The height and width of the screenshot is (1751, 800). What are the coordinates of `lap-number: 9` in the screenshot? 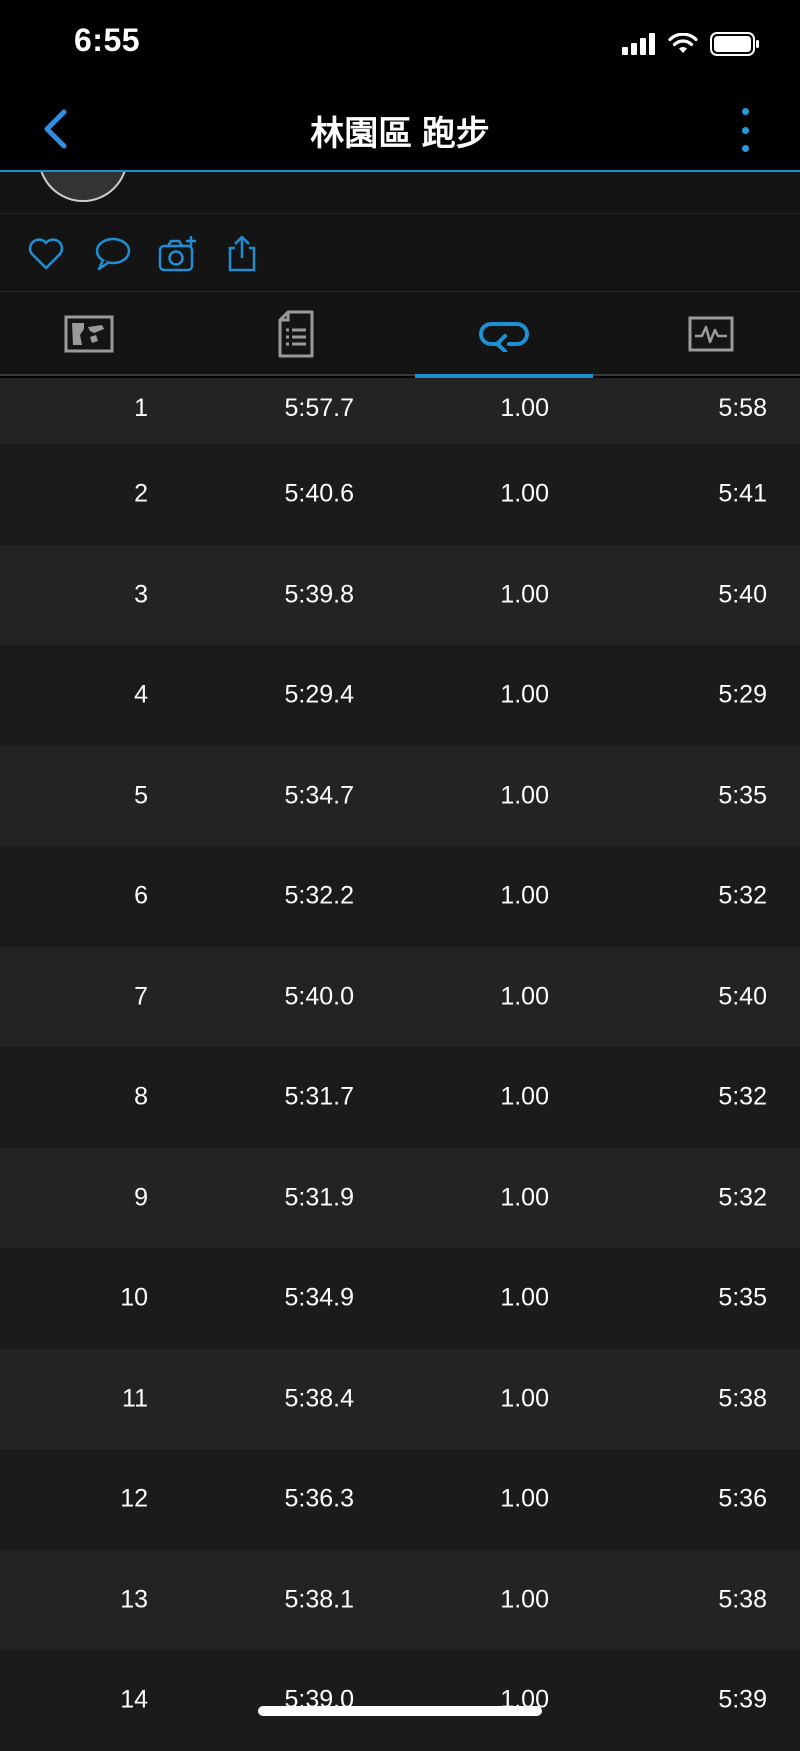 It's located at (141, 1197).